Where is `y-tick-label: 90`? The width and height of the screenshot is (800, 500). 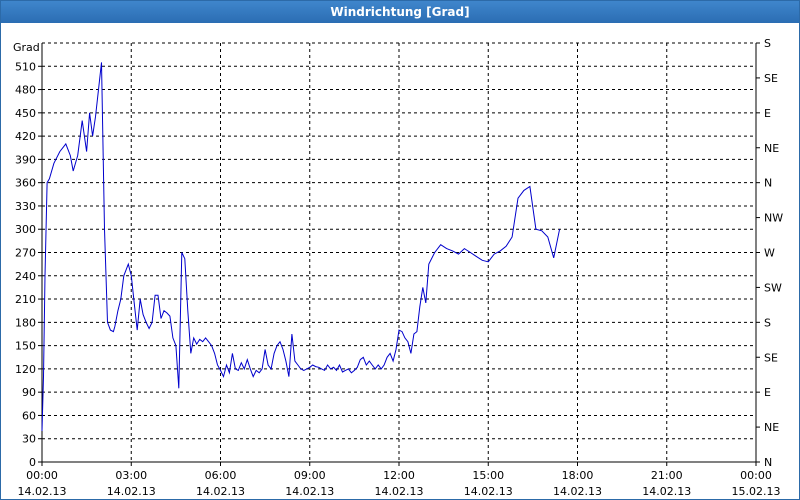
y-tick-label: 90 is located at coordinates (29, 392).